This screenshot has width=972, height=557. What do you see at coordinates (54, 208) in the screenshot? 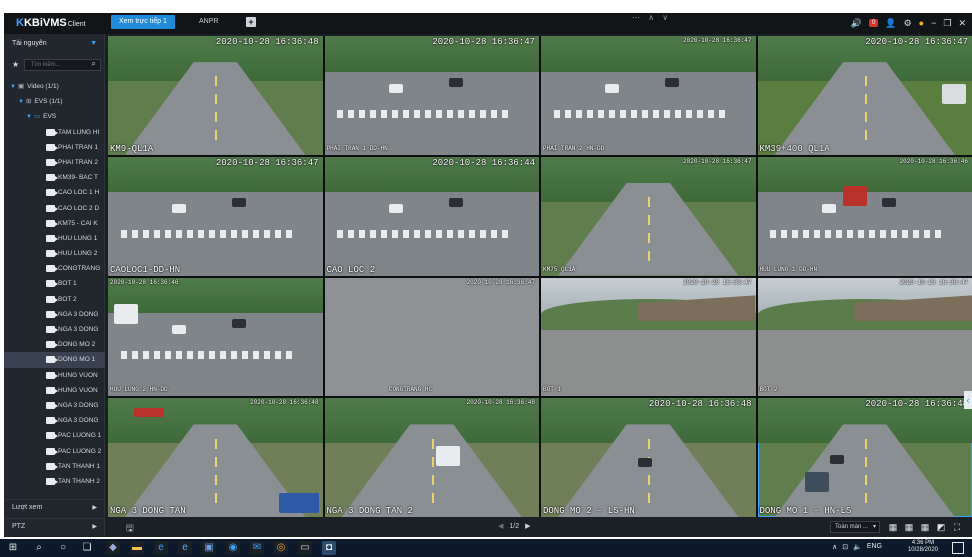
I see `camera-item: CAO LOC 2 D` at bounding box center [54, 208].